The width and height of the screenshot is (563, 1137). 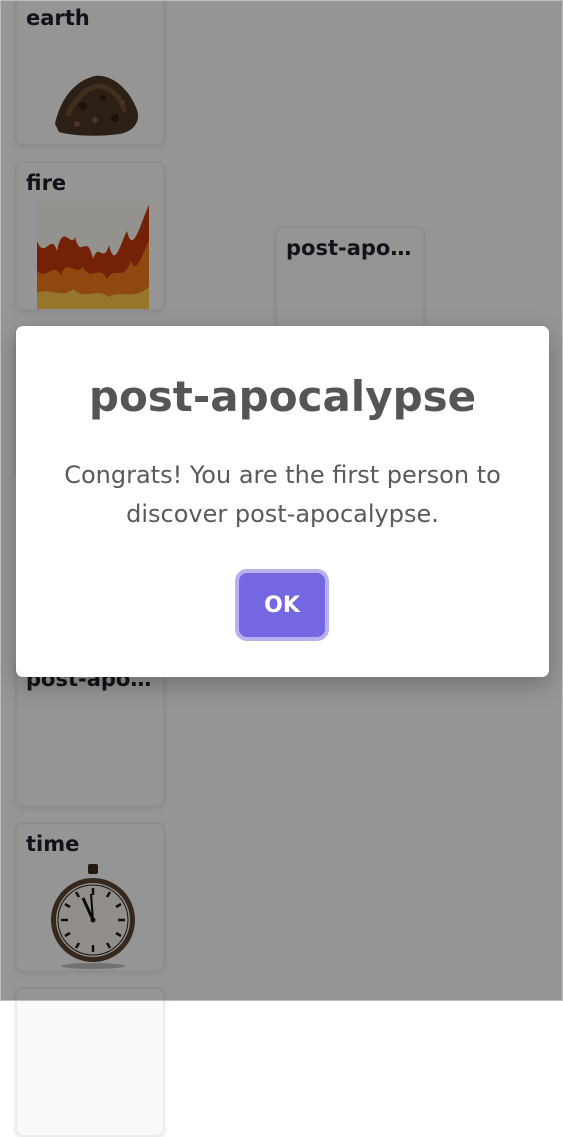 I want to click on dialog-title: post-apocalypse, so click(x=282, y=396).